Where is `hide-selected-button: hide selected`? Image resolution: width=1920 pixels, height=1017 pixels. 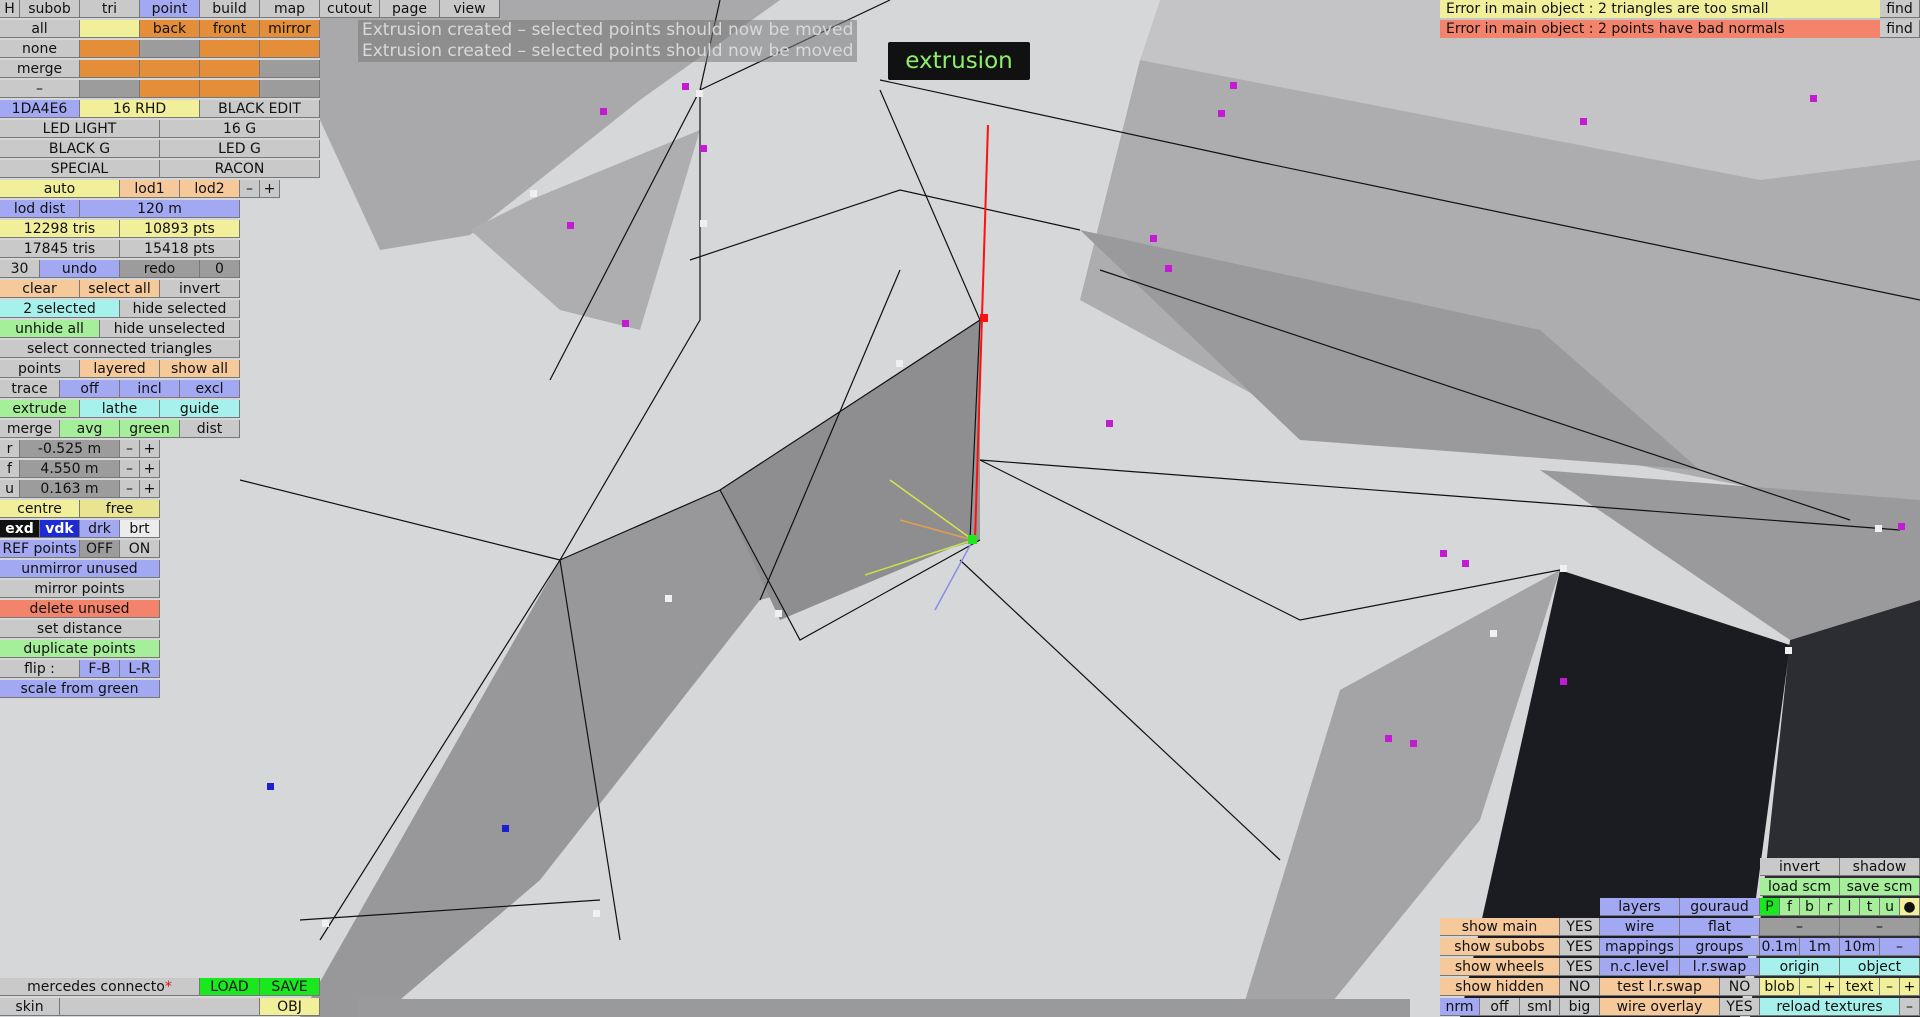
hide-selected-button: hide selected is located at coordinates (180, 309).